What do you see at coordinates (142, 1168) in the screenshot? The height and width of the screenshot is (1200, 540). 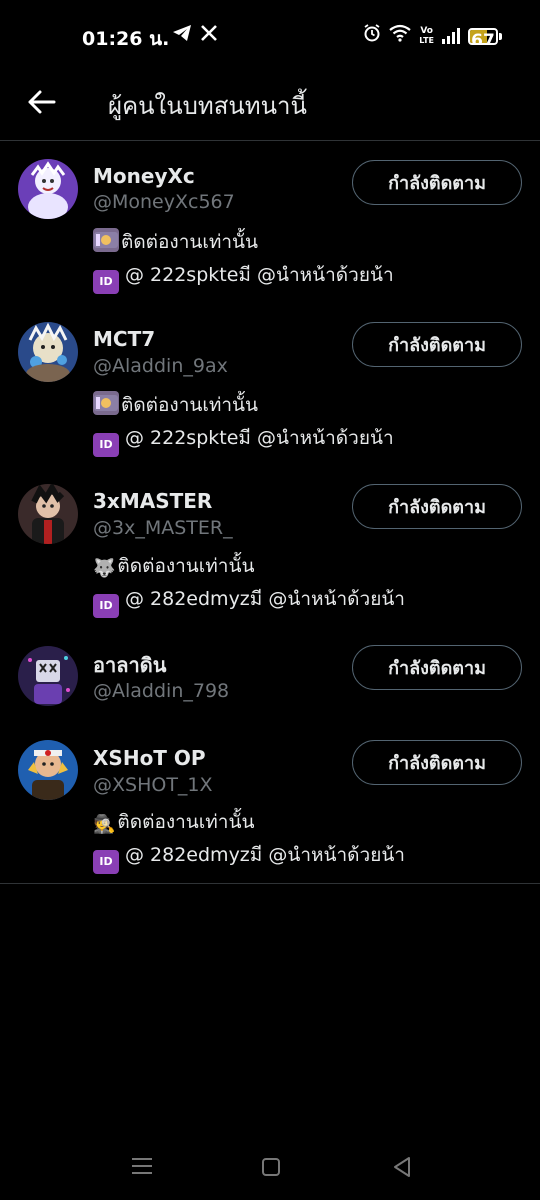 I see `recents-icon` at bounding box center [142, 1168].